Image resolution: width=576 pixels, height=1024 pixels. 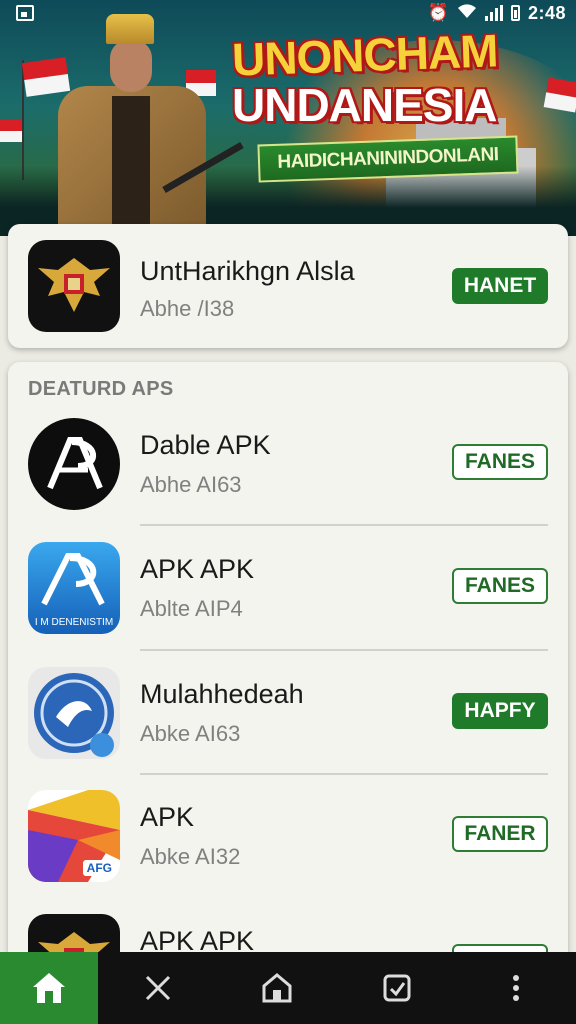 What do you see at coordinates (74, 588) in the screenshot?
I see `ap-logo-blue-icon: I M DENENISTIM` at bounding box center [74, 588].